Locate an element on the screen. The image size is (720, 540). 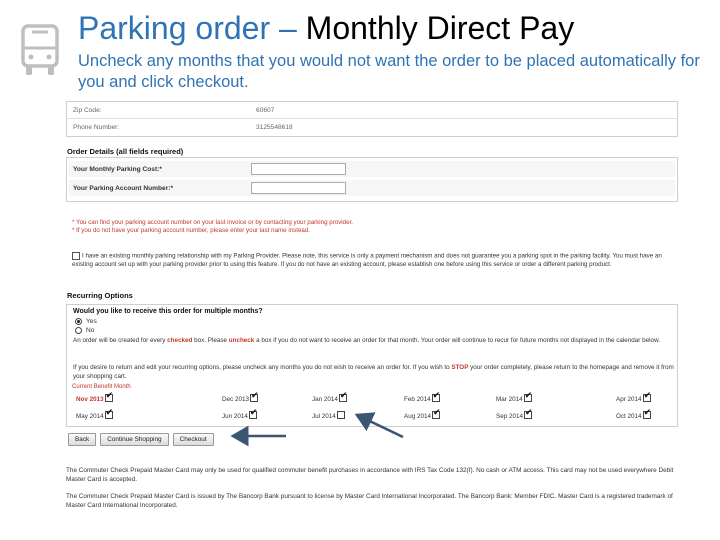
parking-account-label: Your Parking Account Number:* is located at coordinates (123, 188).